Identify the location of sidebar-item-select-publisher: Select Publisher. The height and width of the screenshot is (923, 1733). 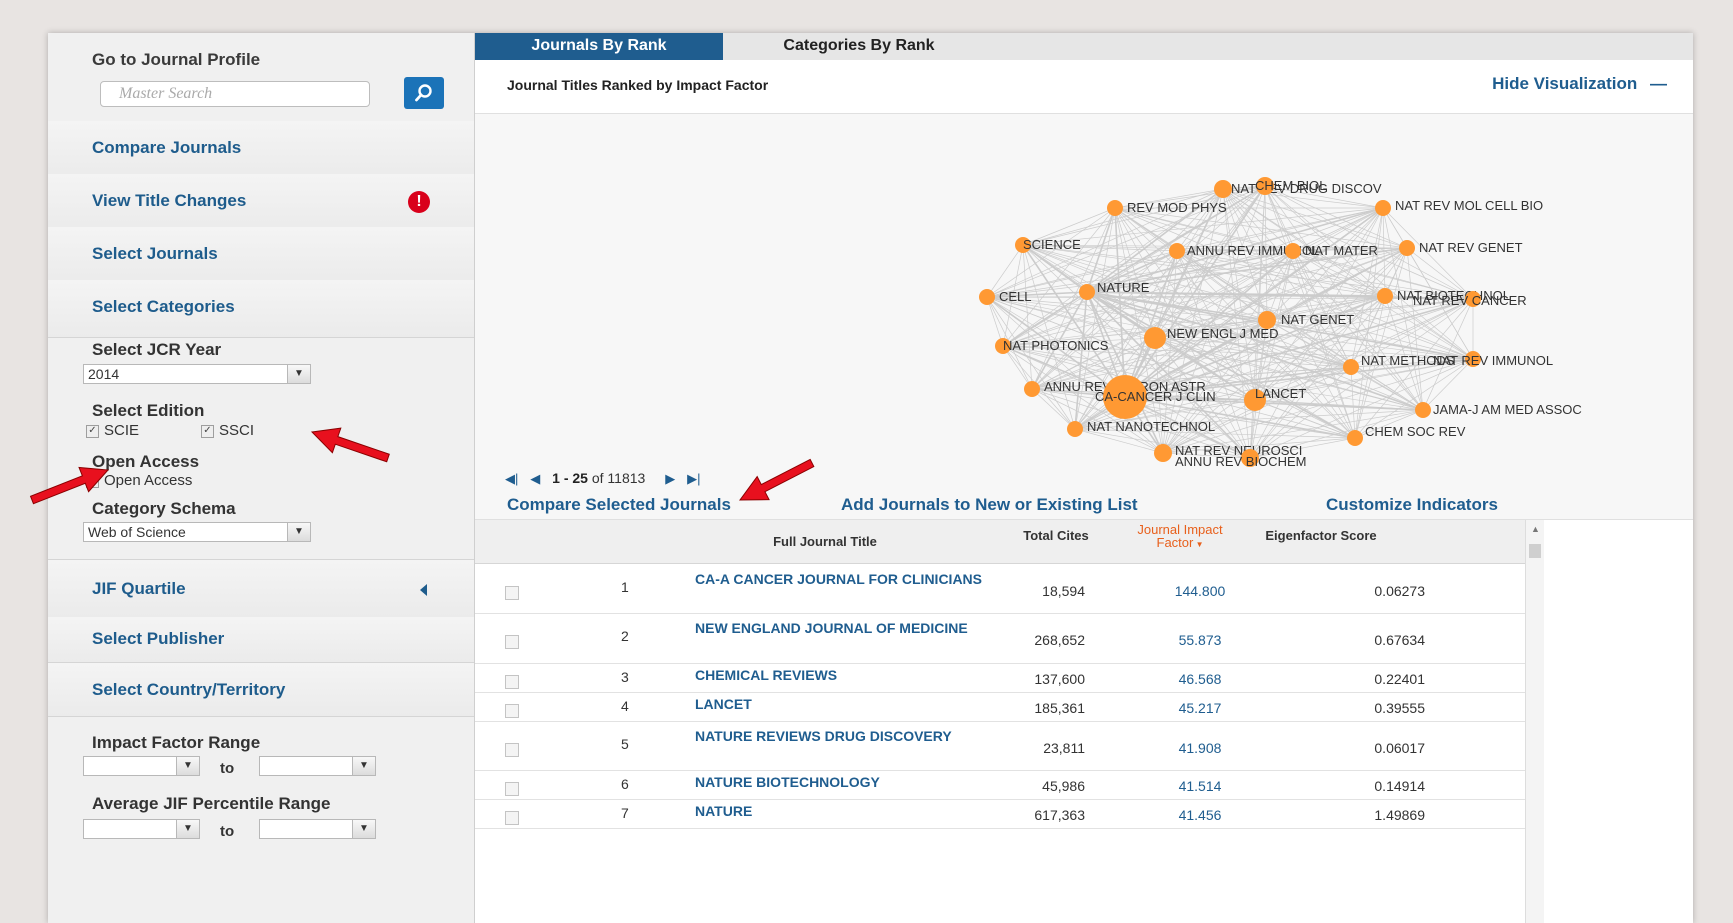
(261, 640).